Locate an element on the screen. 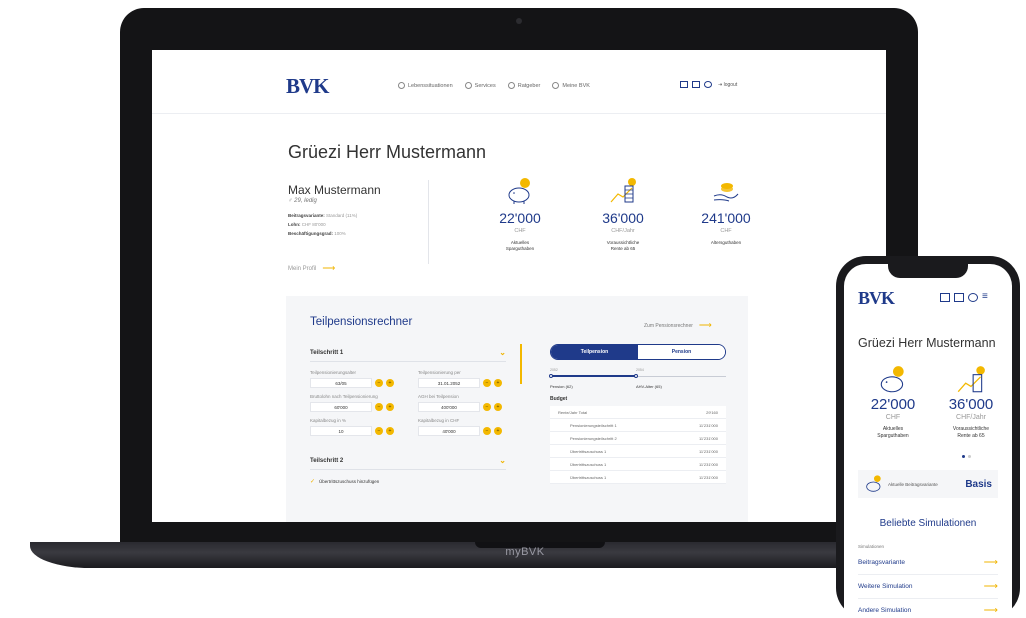  table-row: Rente/Jahr Total 29'160 is located at coordinates (638, 412).